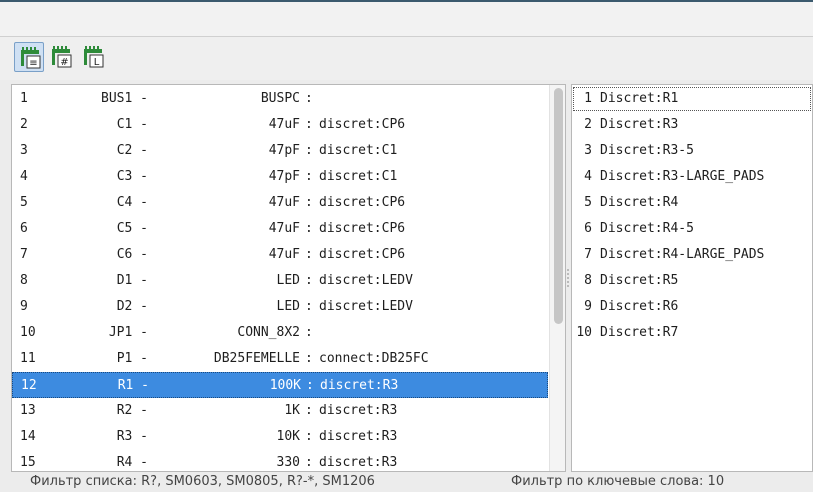  What do you see at coordinates (692, 307) in the screenshot?
I see `footprint-row: 9 Discret:R6` at bounding box center [692, 307].